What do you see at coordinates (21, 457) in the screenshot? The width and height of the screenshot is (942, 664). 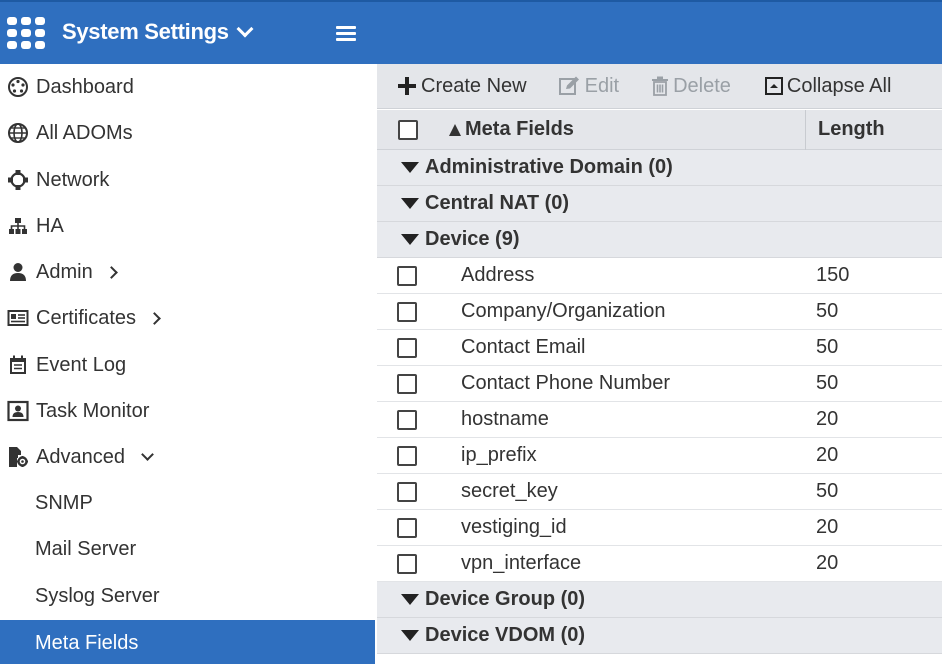 I see `advanced-icon` at bounding box center [21, 457].